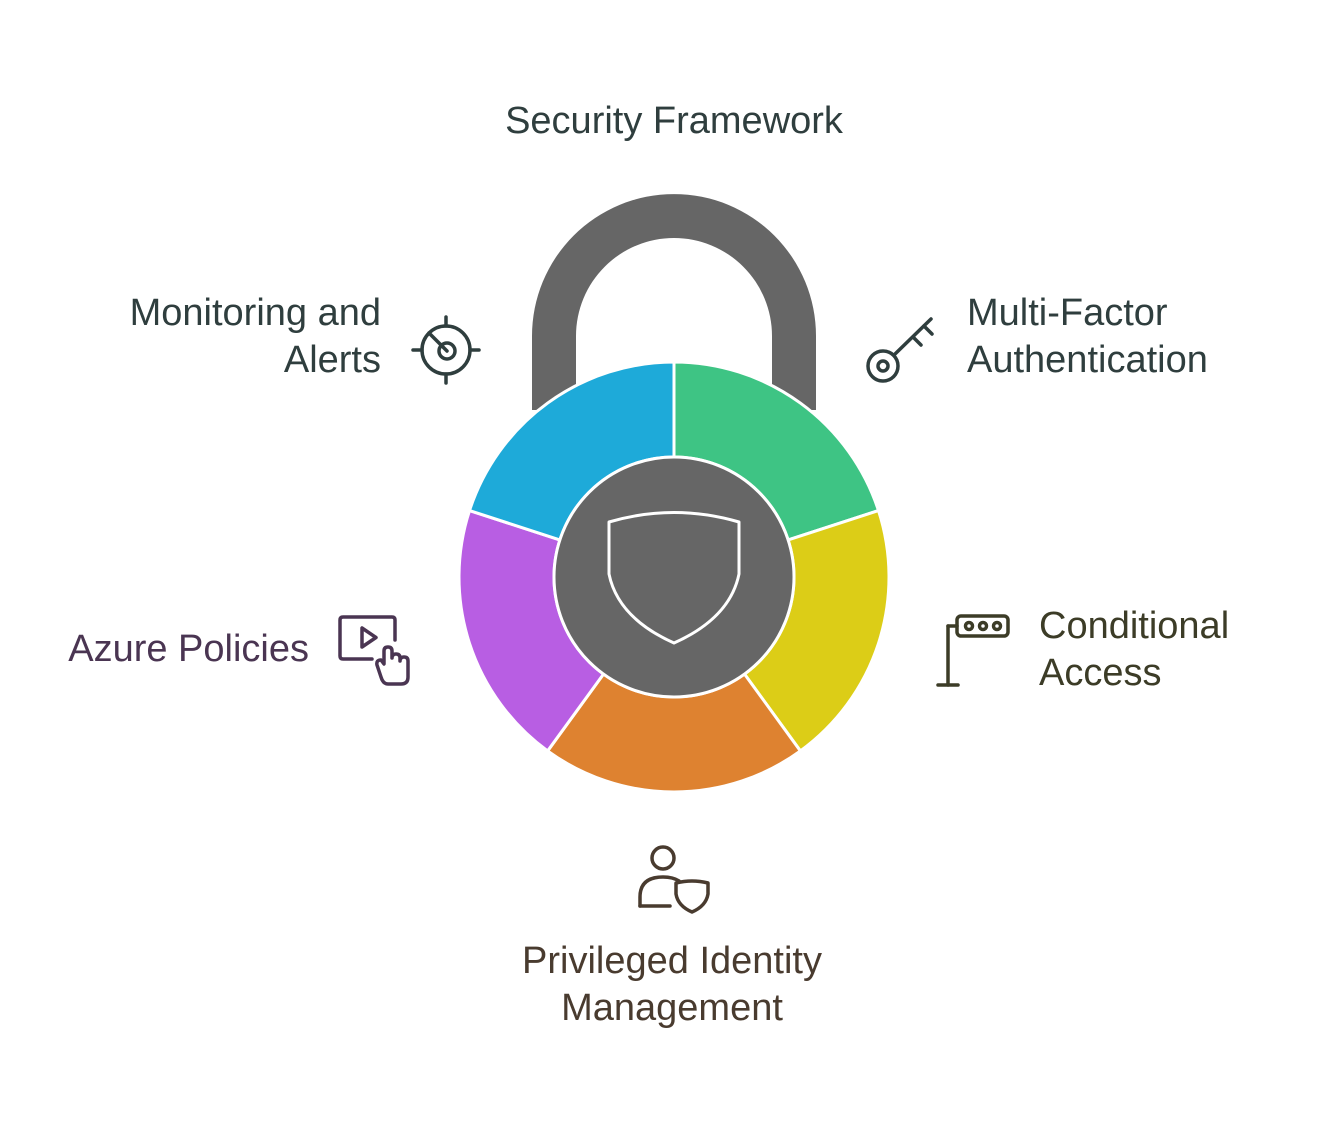 Image resolution: width=1324 pixels, height=1132 pixels. What do you see at coordinates (255, 313) in the screenshot?
I see `label-line: Monitoring and` at bounding box center [255, 313].